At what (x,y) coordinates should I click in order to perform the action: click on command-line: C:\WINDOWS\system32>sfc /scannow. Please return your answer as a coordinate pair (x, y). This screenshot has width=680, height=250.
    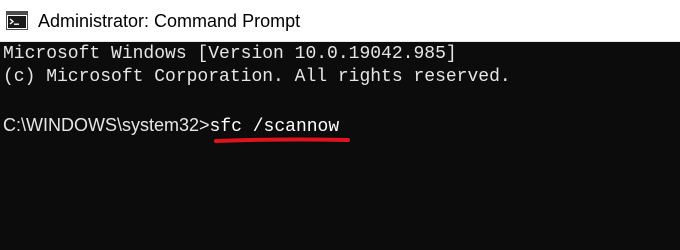
    Looking at the image, I should click on (171, 126).